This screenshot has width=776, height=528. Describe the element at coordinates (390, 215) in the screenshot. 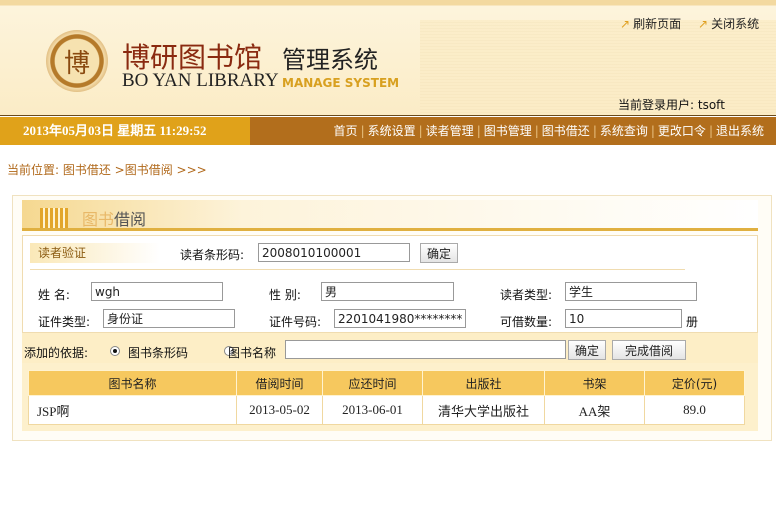

I see `panel-title-bar: 图书借阅` at that location.